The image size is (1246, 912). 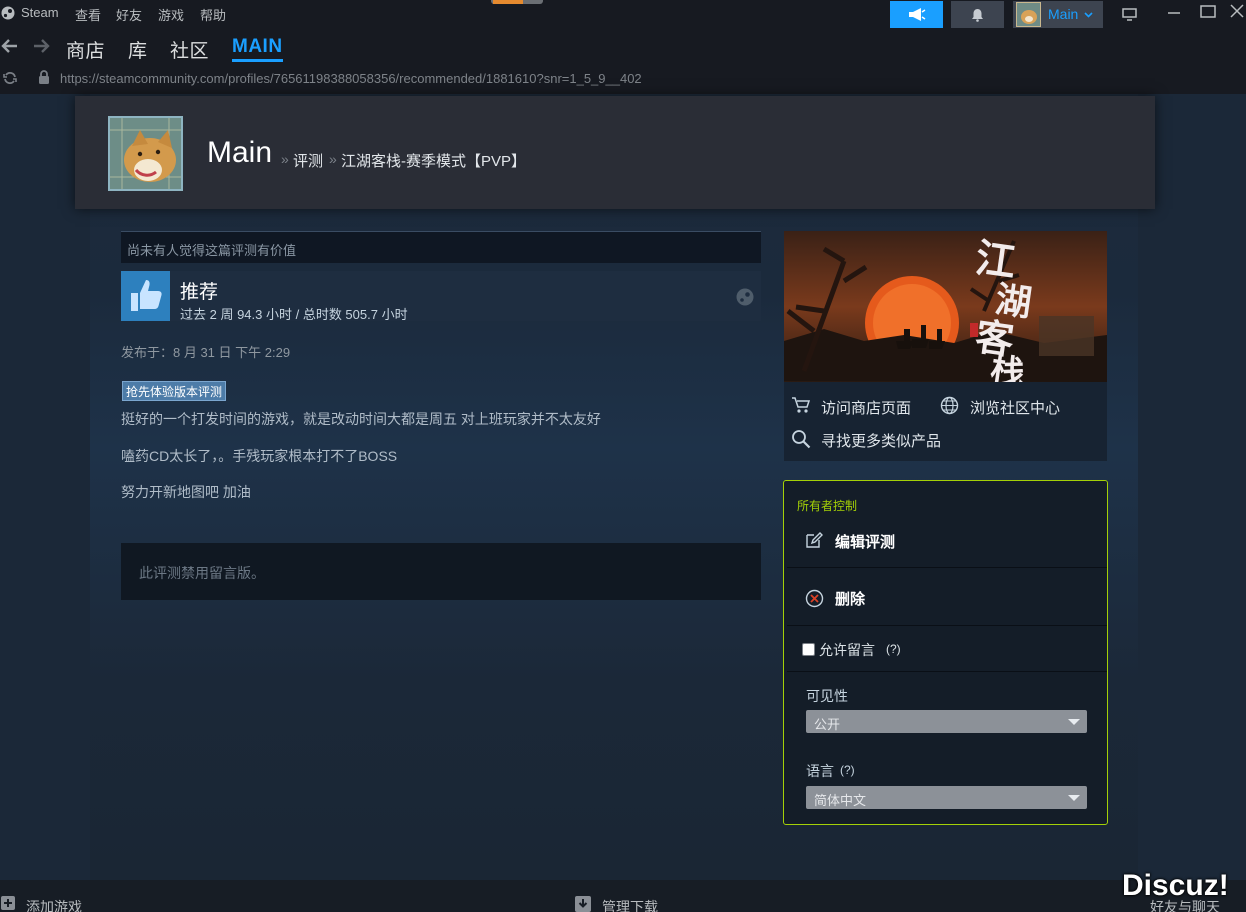 I want to click on allow-comments-help: (?), so click(x=893, y=649).